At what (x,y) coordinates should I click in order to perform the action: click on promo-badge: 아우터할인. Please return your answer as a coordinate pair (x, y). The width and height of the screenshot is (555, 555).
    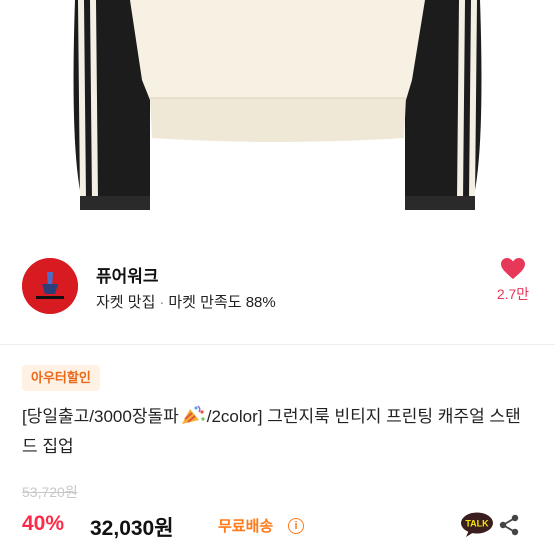
    Looking at the image, I should click on (61, 378).